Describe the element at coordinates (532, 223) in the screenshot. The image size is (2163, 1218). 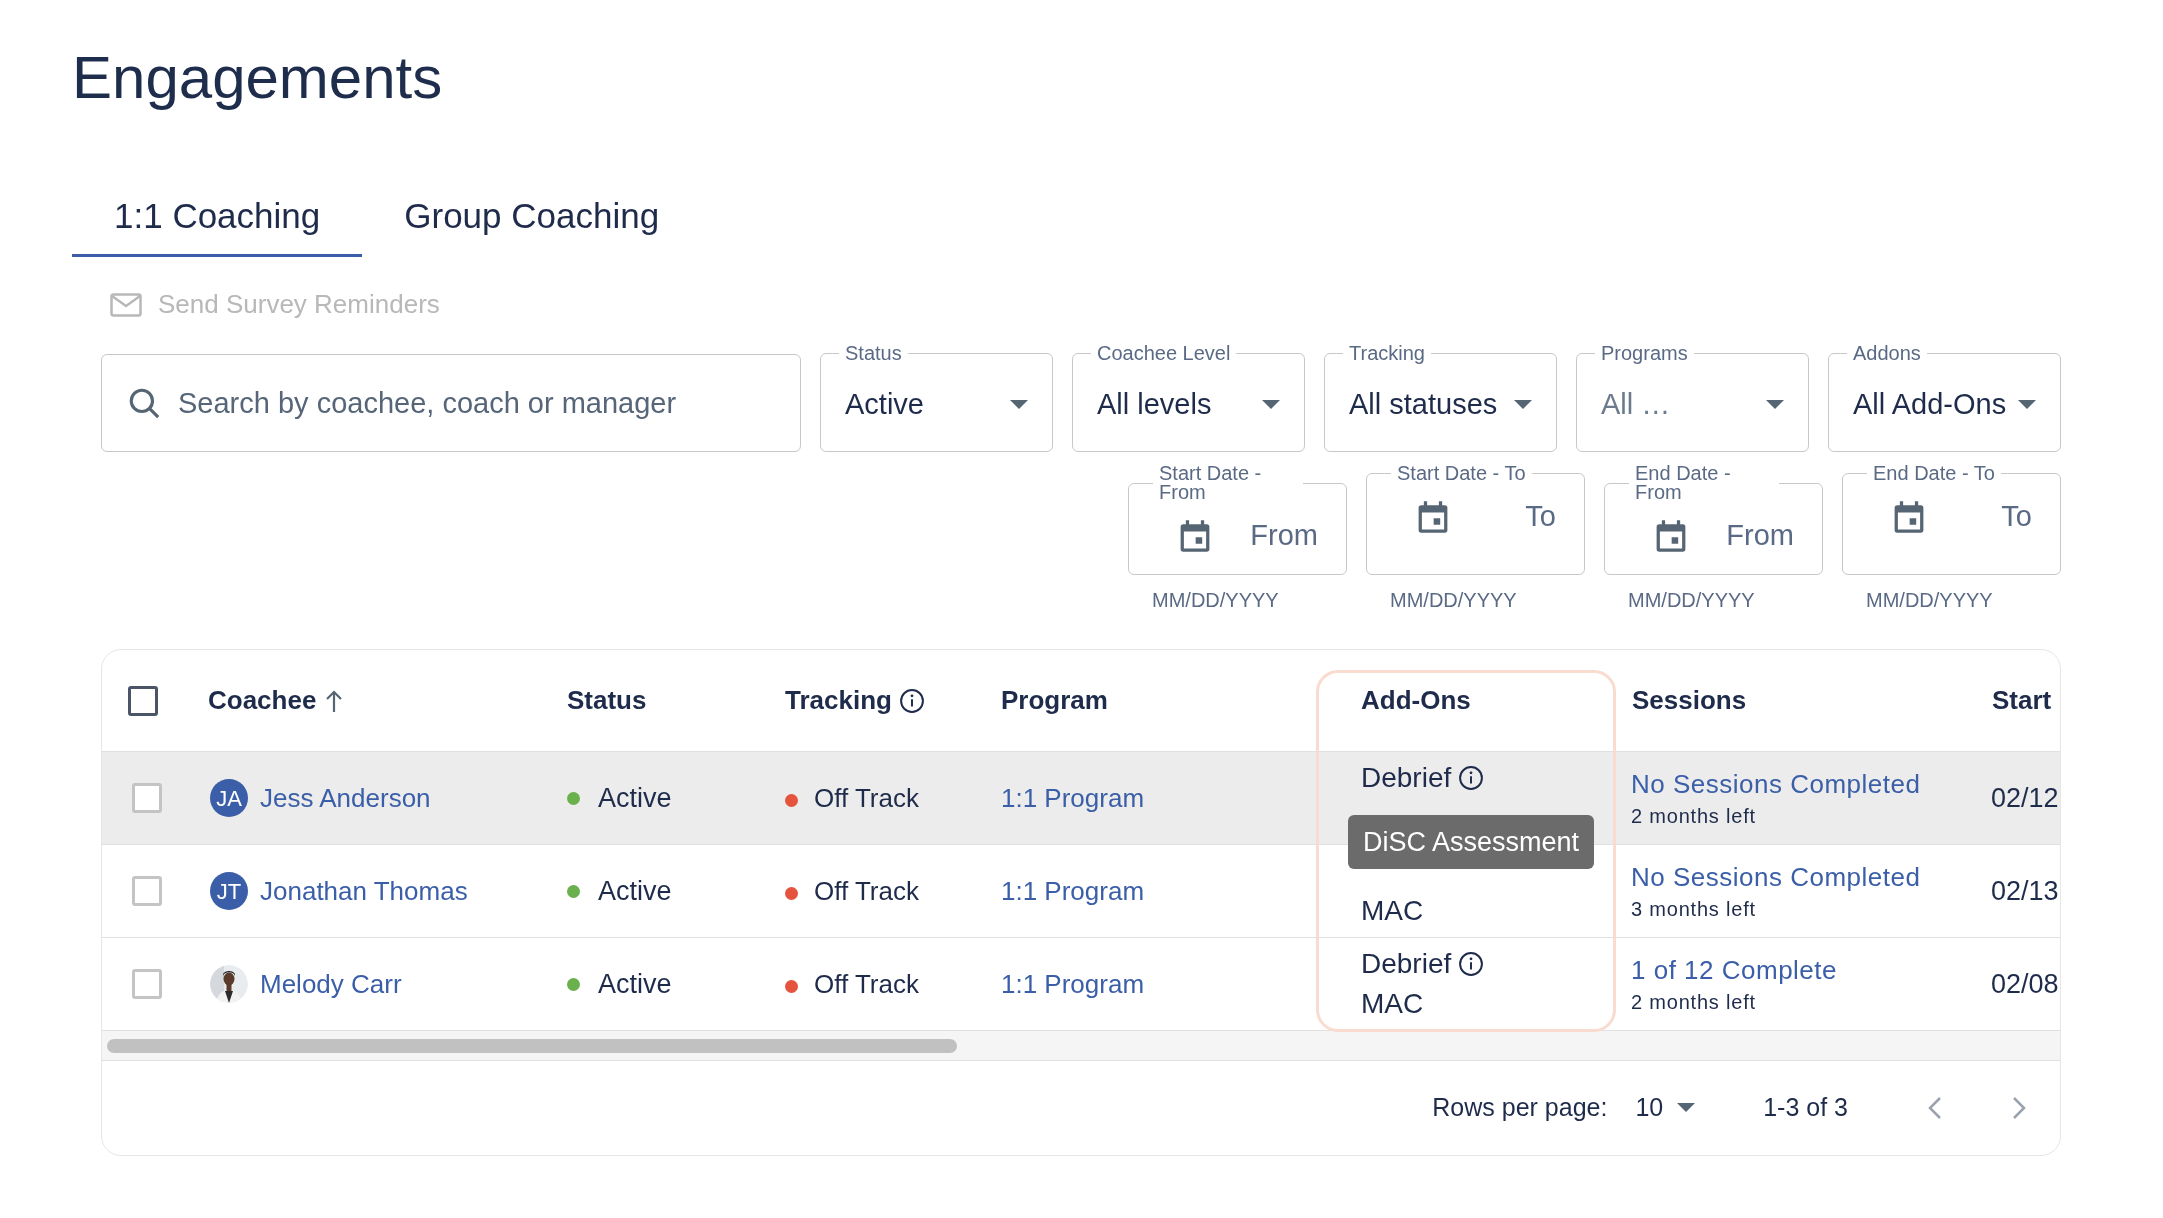
I see `tab: Group Coaching` at that location.